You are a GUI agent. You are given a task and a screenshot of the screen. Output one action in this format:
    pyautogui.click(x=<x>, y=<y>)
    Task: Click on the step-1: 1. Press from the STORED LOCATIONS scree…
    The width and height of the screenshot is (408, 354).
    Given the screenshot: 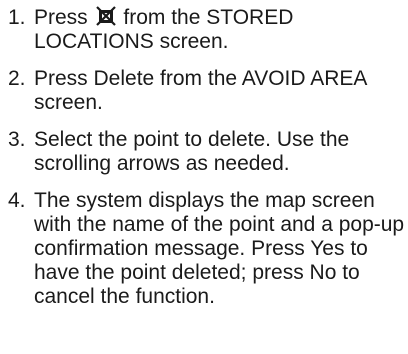 What is the action you would take?
    pyautogui.click(x=204, y=30)
    